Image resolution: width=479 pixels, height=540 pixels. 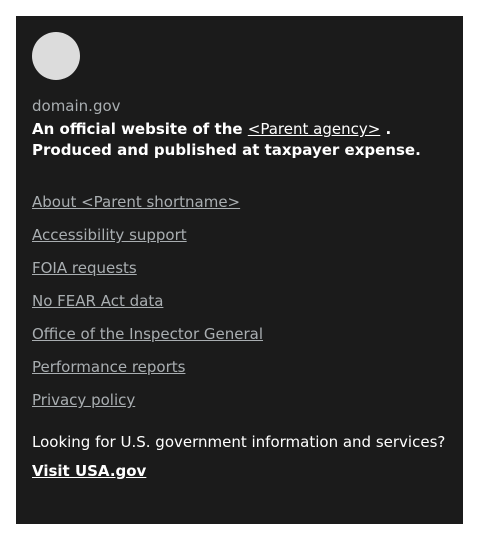 I want to click on domain-text: domain.gov, so click(x=76, y=106).